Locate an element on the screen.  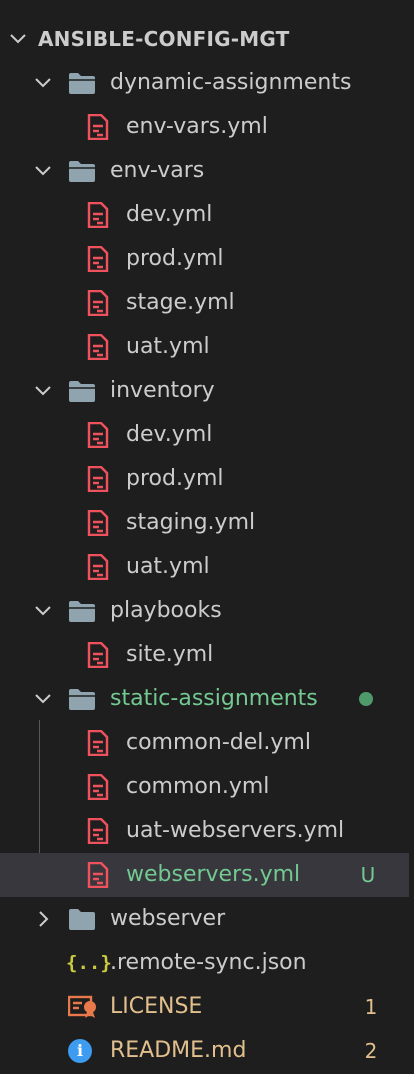
folder-inventory: inventory is located at coordinates (204, 391).